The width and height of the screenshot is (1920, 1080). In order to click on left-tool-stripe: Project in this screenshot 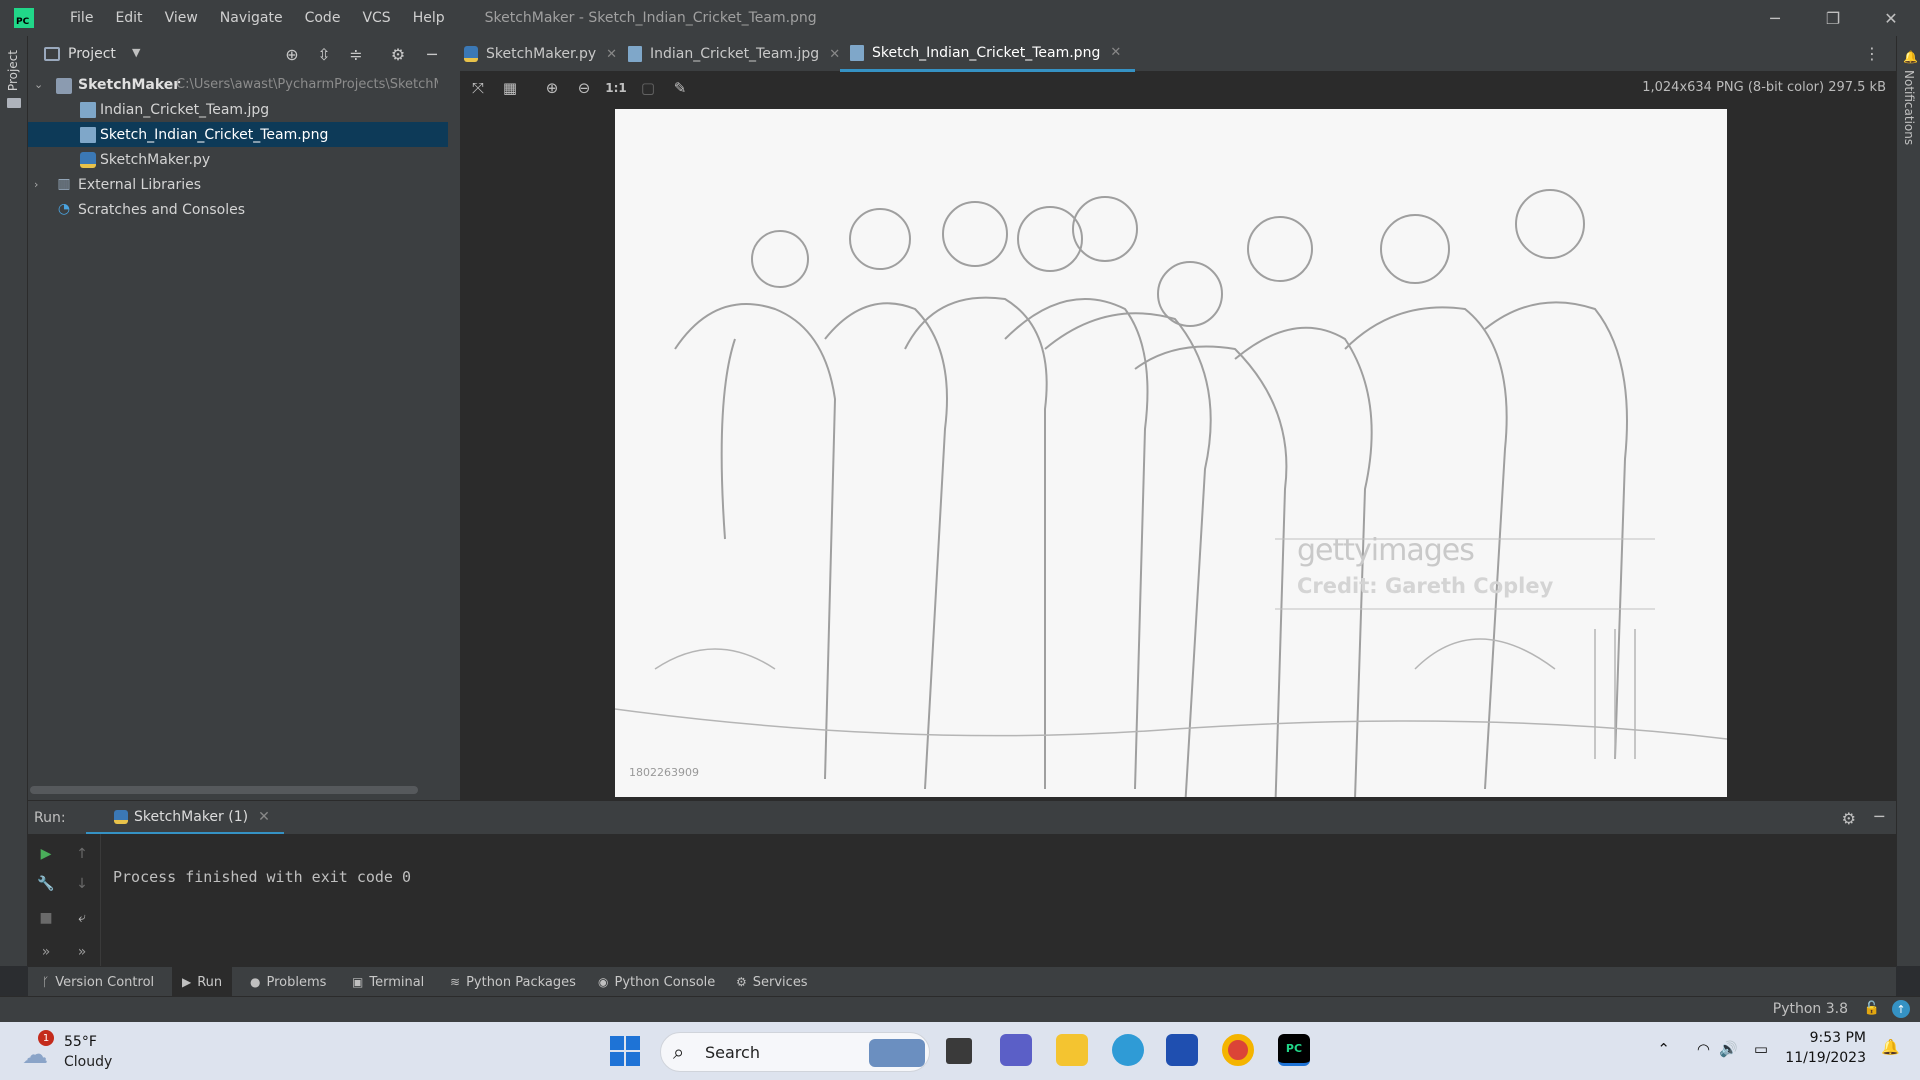, I will do `click(14, 501)`.